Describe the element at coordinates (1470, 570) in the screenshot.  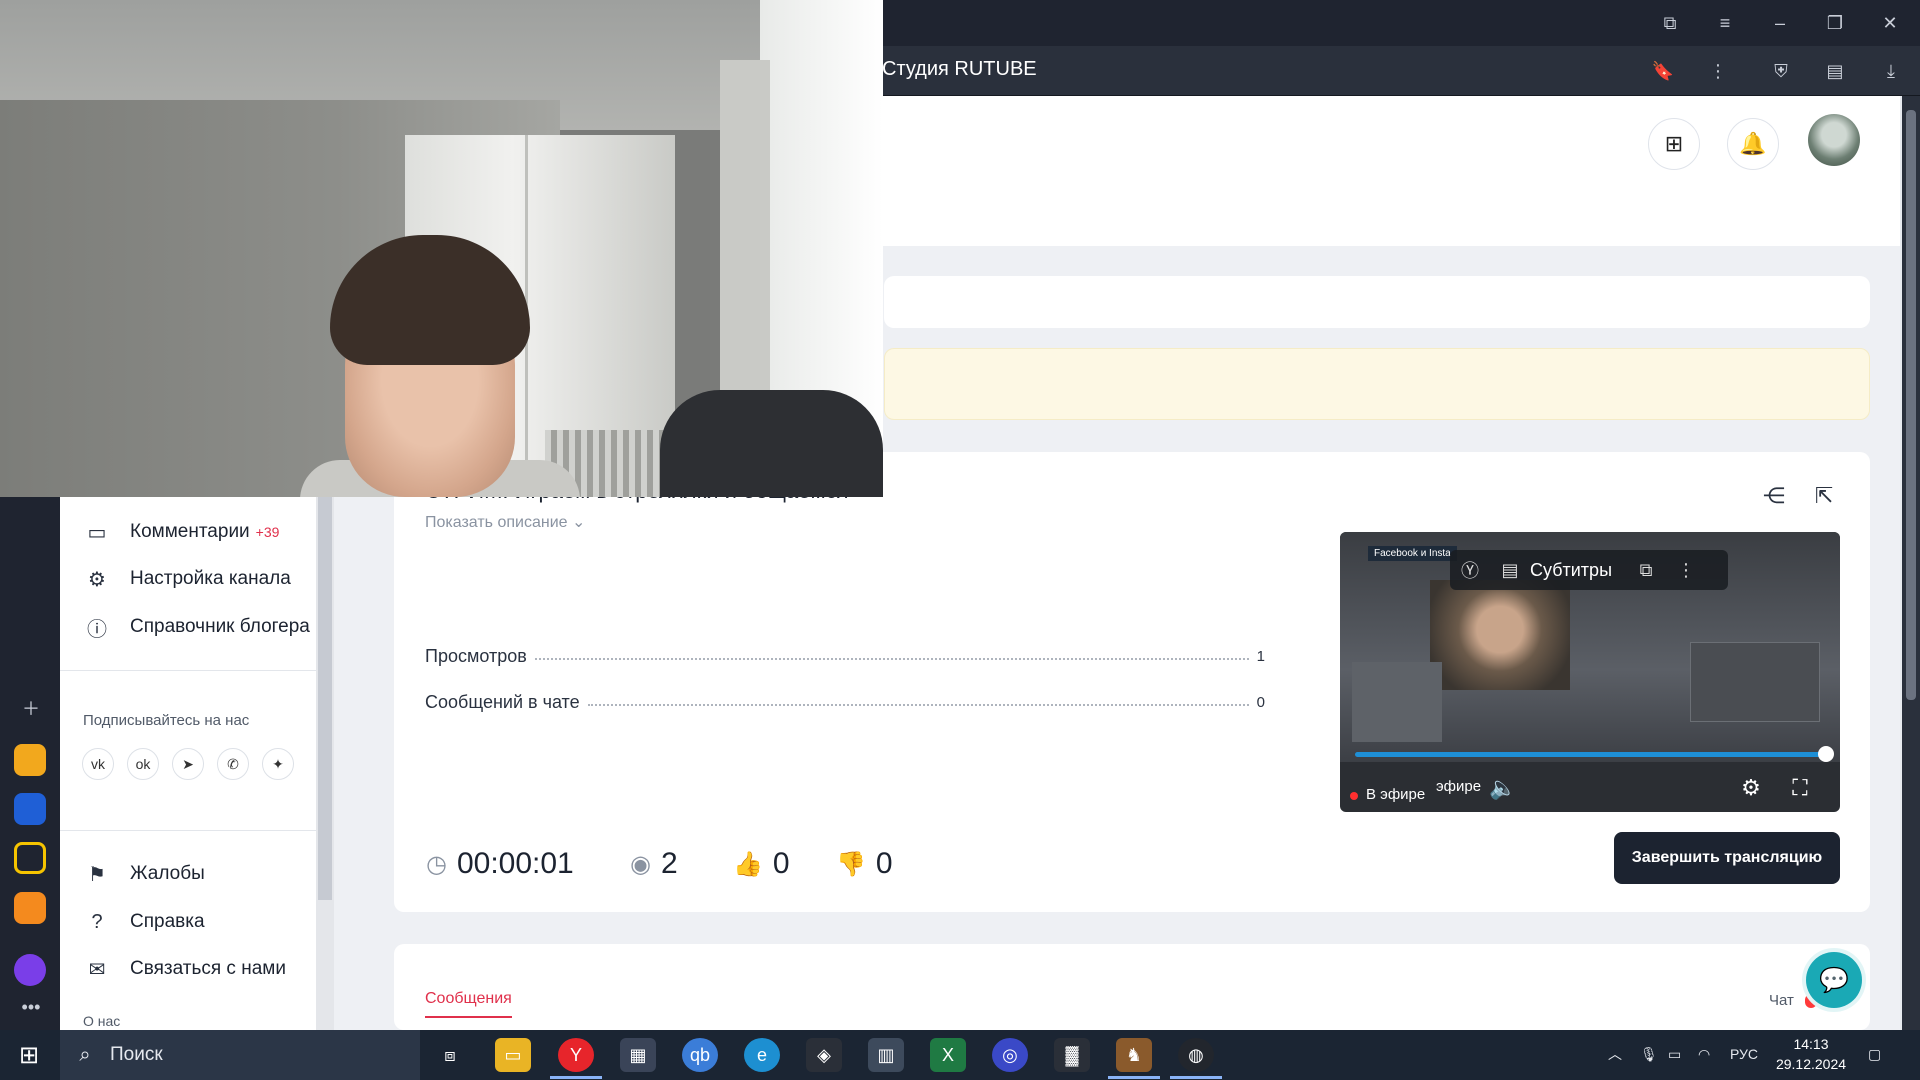
I see `yandex-icon: Ⓨ` at that location.